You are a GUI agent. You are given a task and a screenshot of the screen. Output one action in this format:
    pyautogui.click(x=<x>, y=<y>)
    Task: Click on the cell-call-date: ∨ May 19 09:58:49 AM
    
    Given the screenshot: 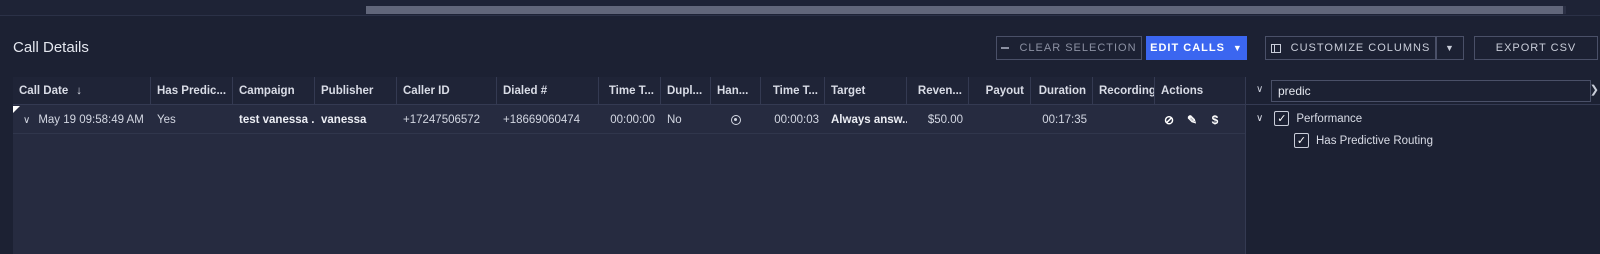 What is the action you would take?
    pyautogui.click(x=82, y=120)
    